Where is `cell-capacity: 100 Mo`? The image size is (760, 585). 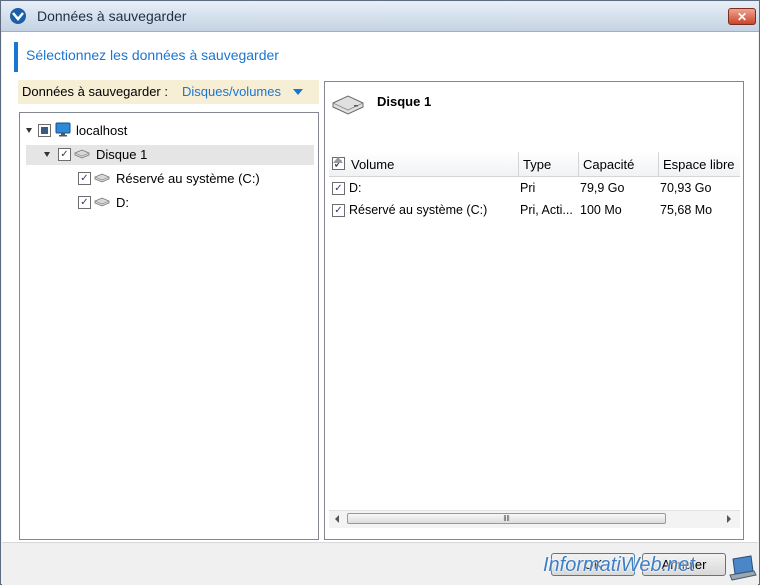
cell-capacity: 100 Mo is located at coordinates (601, 210).